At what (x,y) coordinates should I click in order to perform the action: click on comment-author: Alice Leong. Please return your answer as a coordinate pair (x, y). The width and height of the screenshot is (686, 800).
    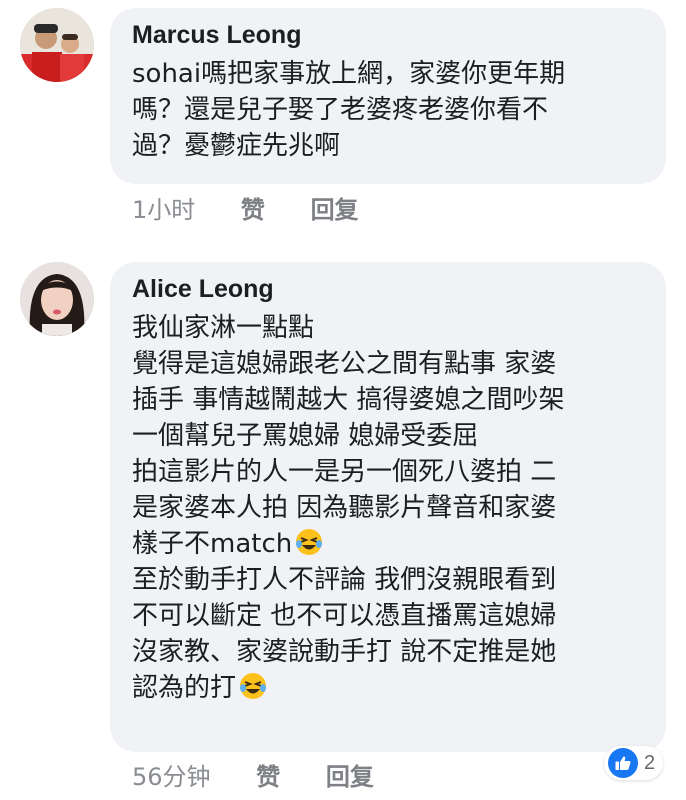
    Looking at the image, I should click on (388, 289).